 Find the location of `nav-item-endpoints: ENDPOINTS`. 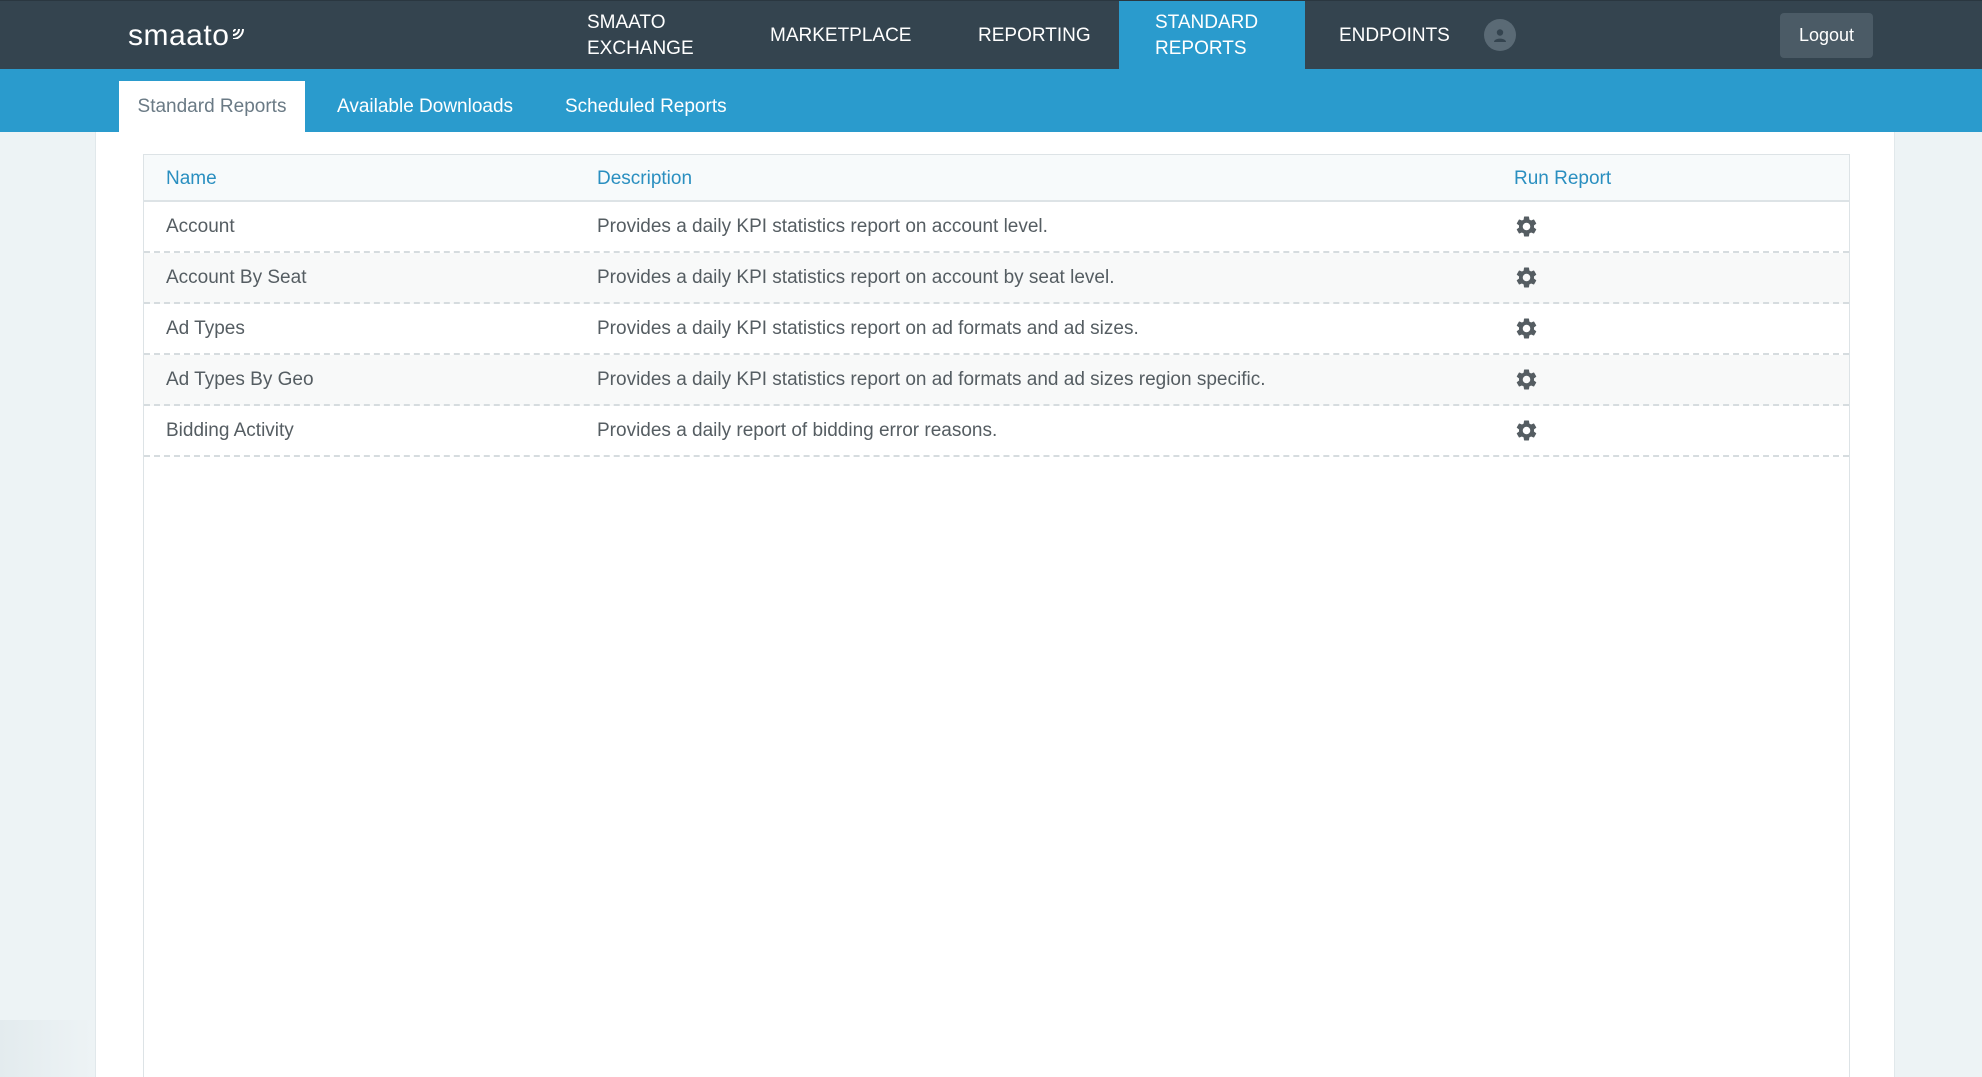

nav-item-endpoints: ENDPOINTS is located at coordinates (1394, 35).